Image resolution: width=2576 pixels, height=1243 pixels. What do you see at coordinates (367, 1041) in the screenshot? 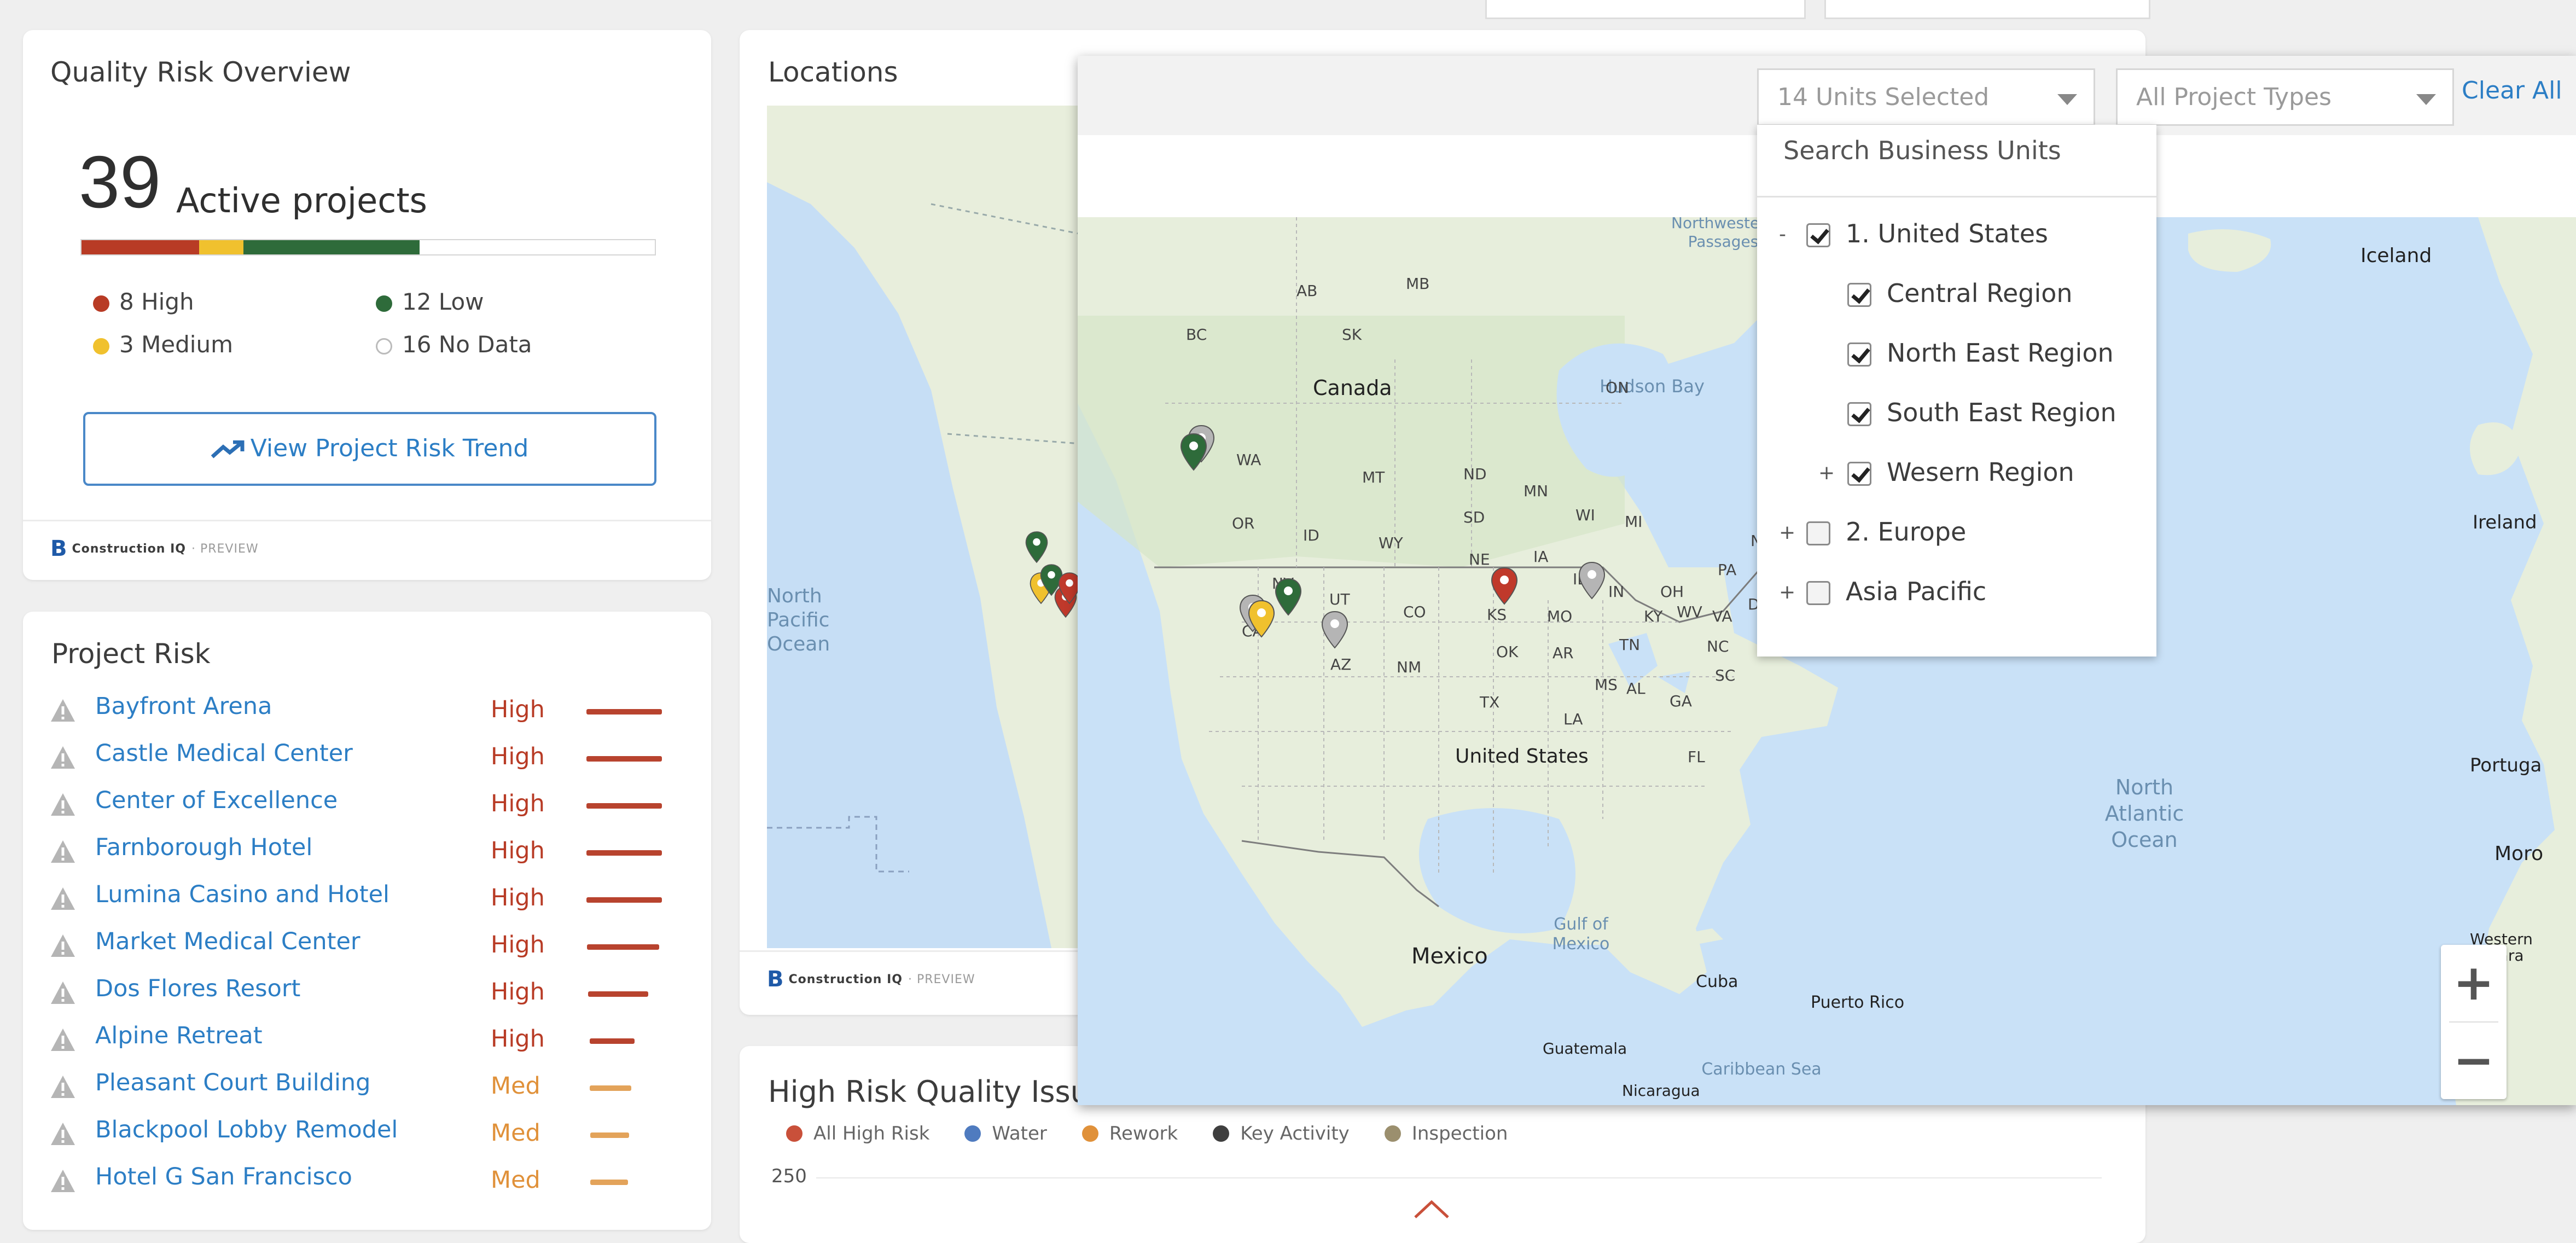
I see `project-risk-row: Alpine Retreat High` at bounding box center [367, 1041].